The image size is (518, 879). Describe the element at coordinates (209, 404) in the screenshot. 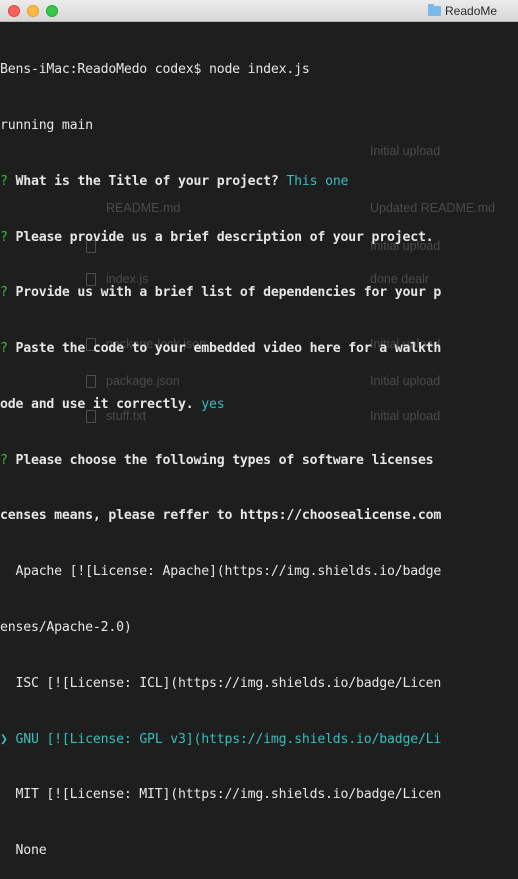

I see `answer-text: yes` at that location.